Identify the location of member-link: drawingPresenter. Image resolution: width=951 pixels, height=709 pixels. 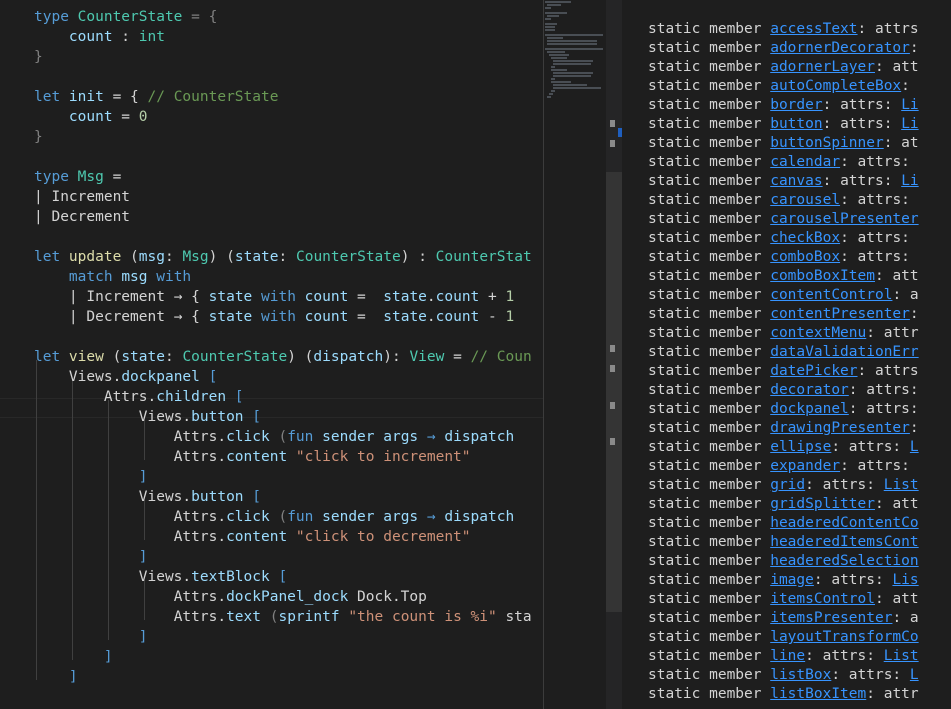
(840, 428).